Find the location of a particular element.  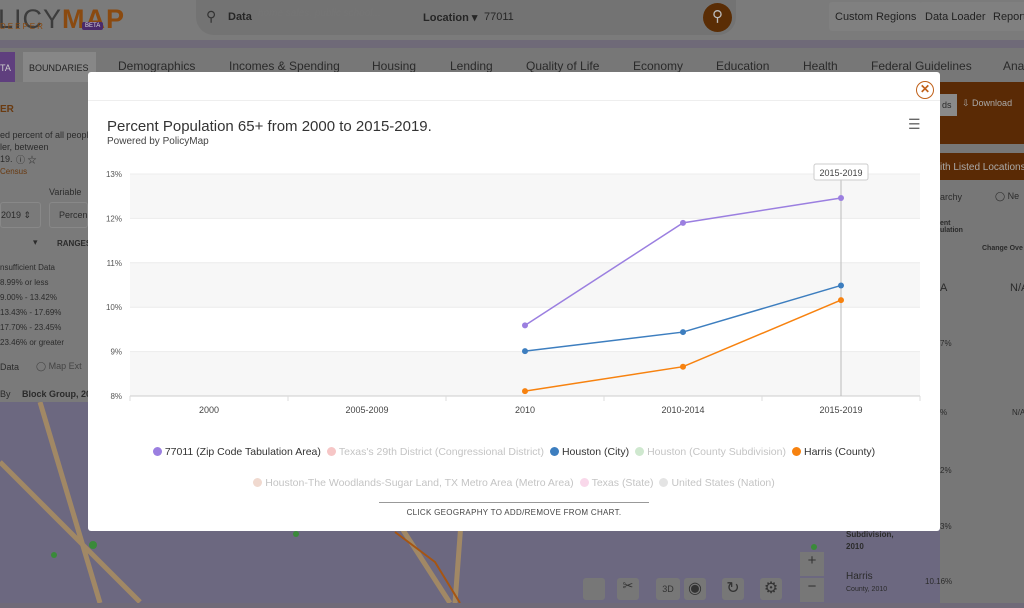

nearby-radio: ◯ Ne is located at coordinates (1007, 196).